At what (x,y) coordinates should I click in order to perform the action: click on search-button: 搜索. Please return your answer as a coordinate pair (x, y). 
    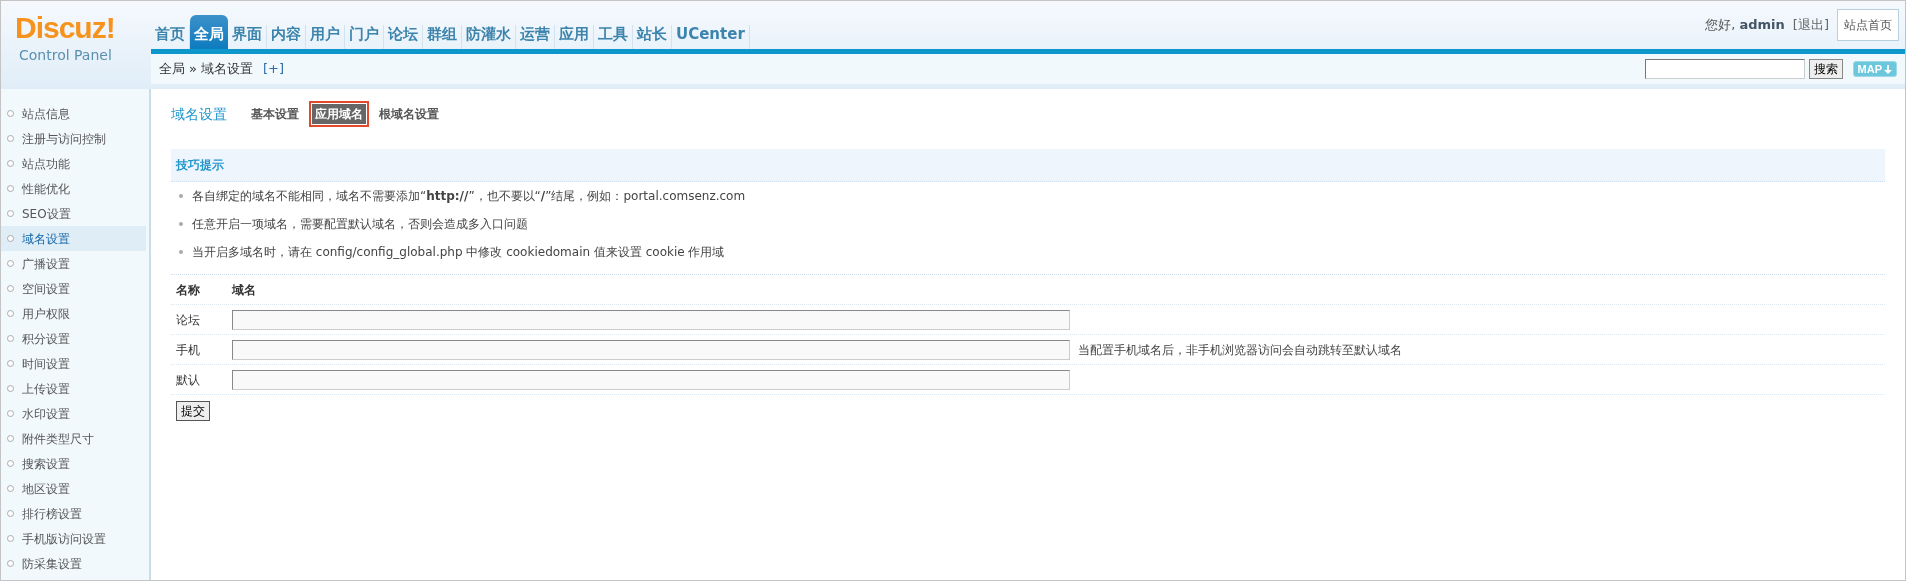
    Looking at the image, I should click on (1825, 69).